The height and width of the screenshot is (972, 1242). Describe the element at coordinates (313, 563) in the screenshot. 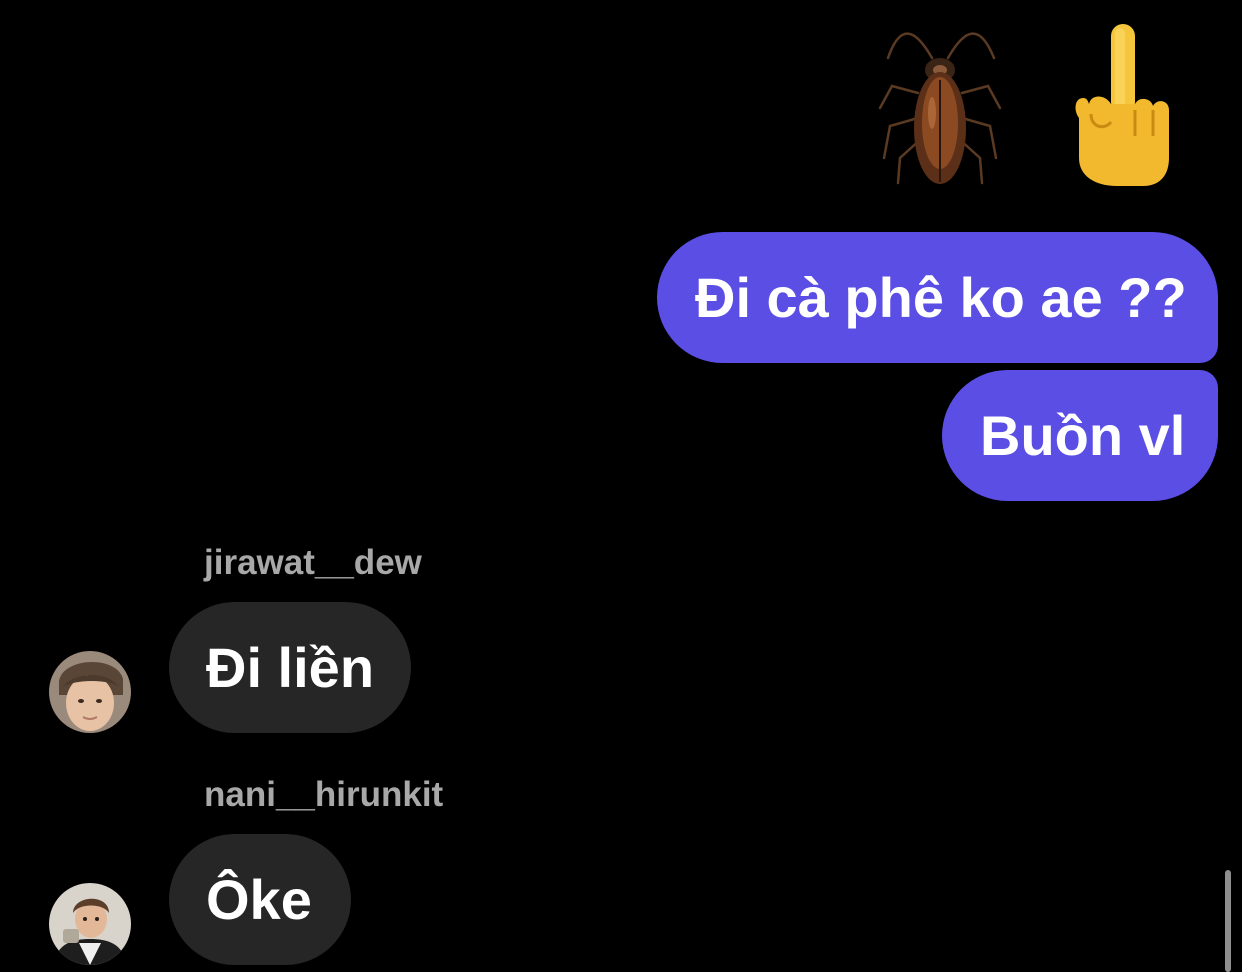

I see `sender-name: jirawat__dew` at that location.